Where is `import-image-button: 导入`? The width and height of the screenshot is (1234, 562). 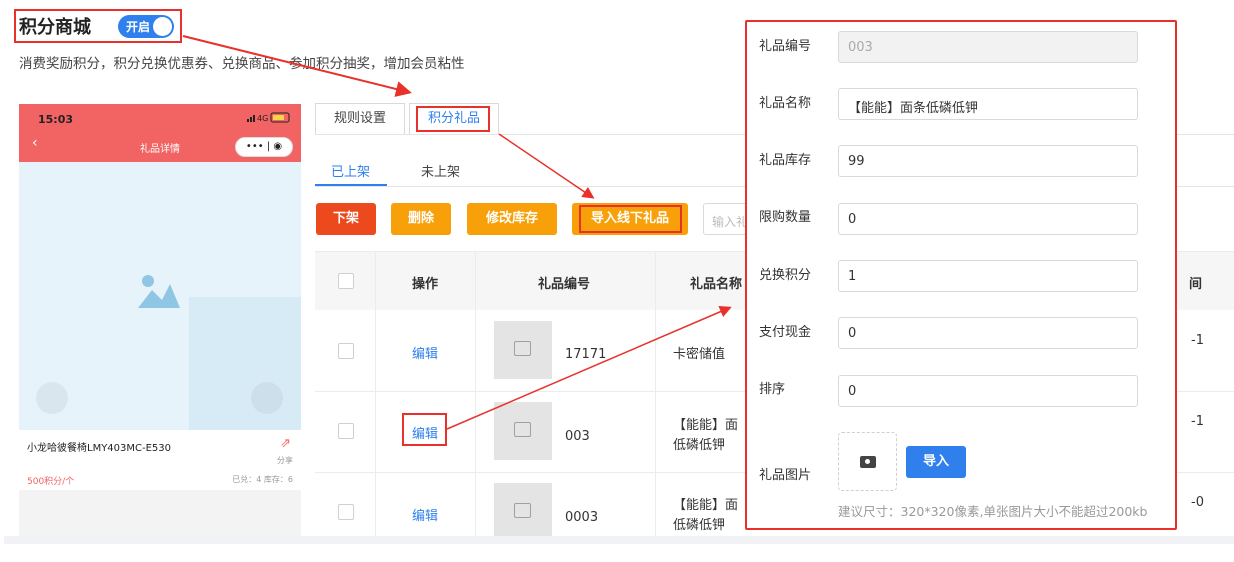 import-image-button: 导入 is located at coordinates (936, 462).